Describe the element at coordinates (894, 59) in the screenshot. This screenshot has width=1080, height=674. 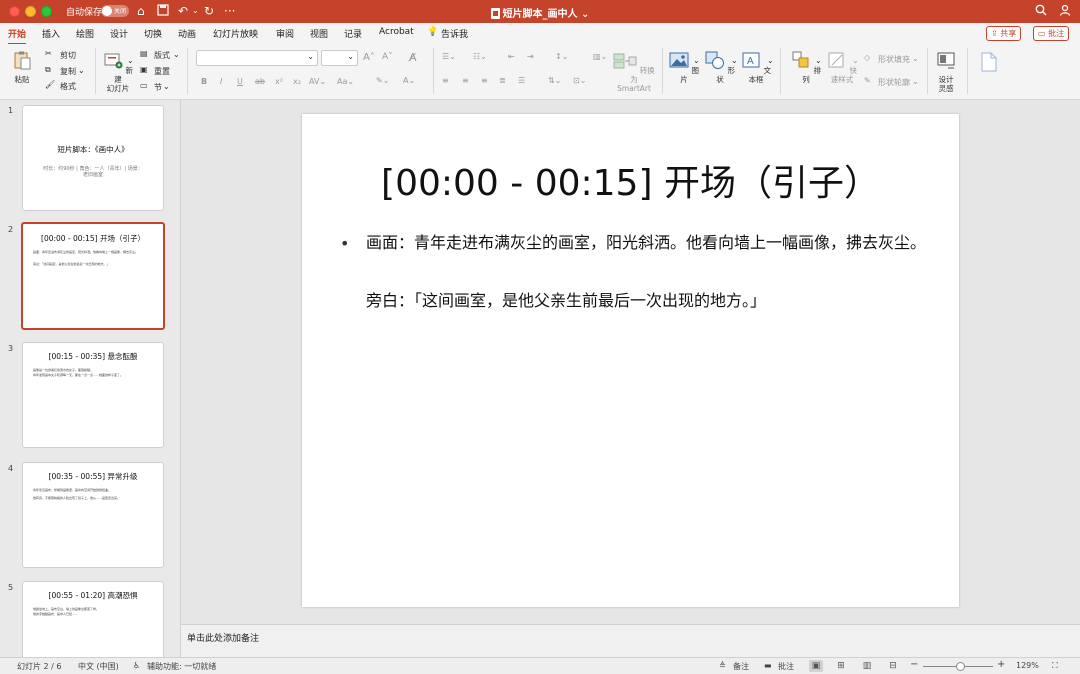
I see `shape-fill-button: 形状填充` at that location.